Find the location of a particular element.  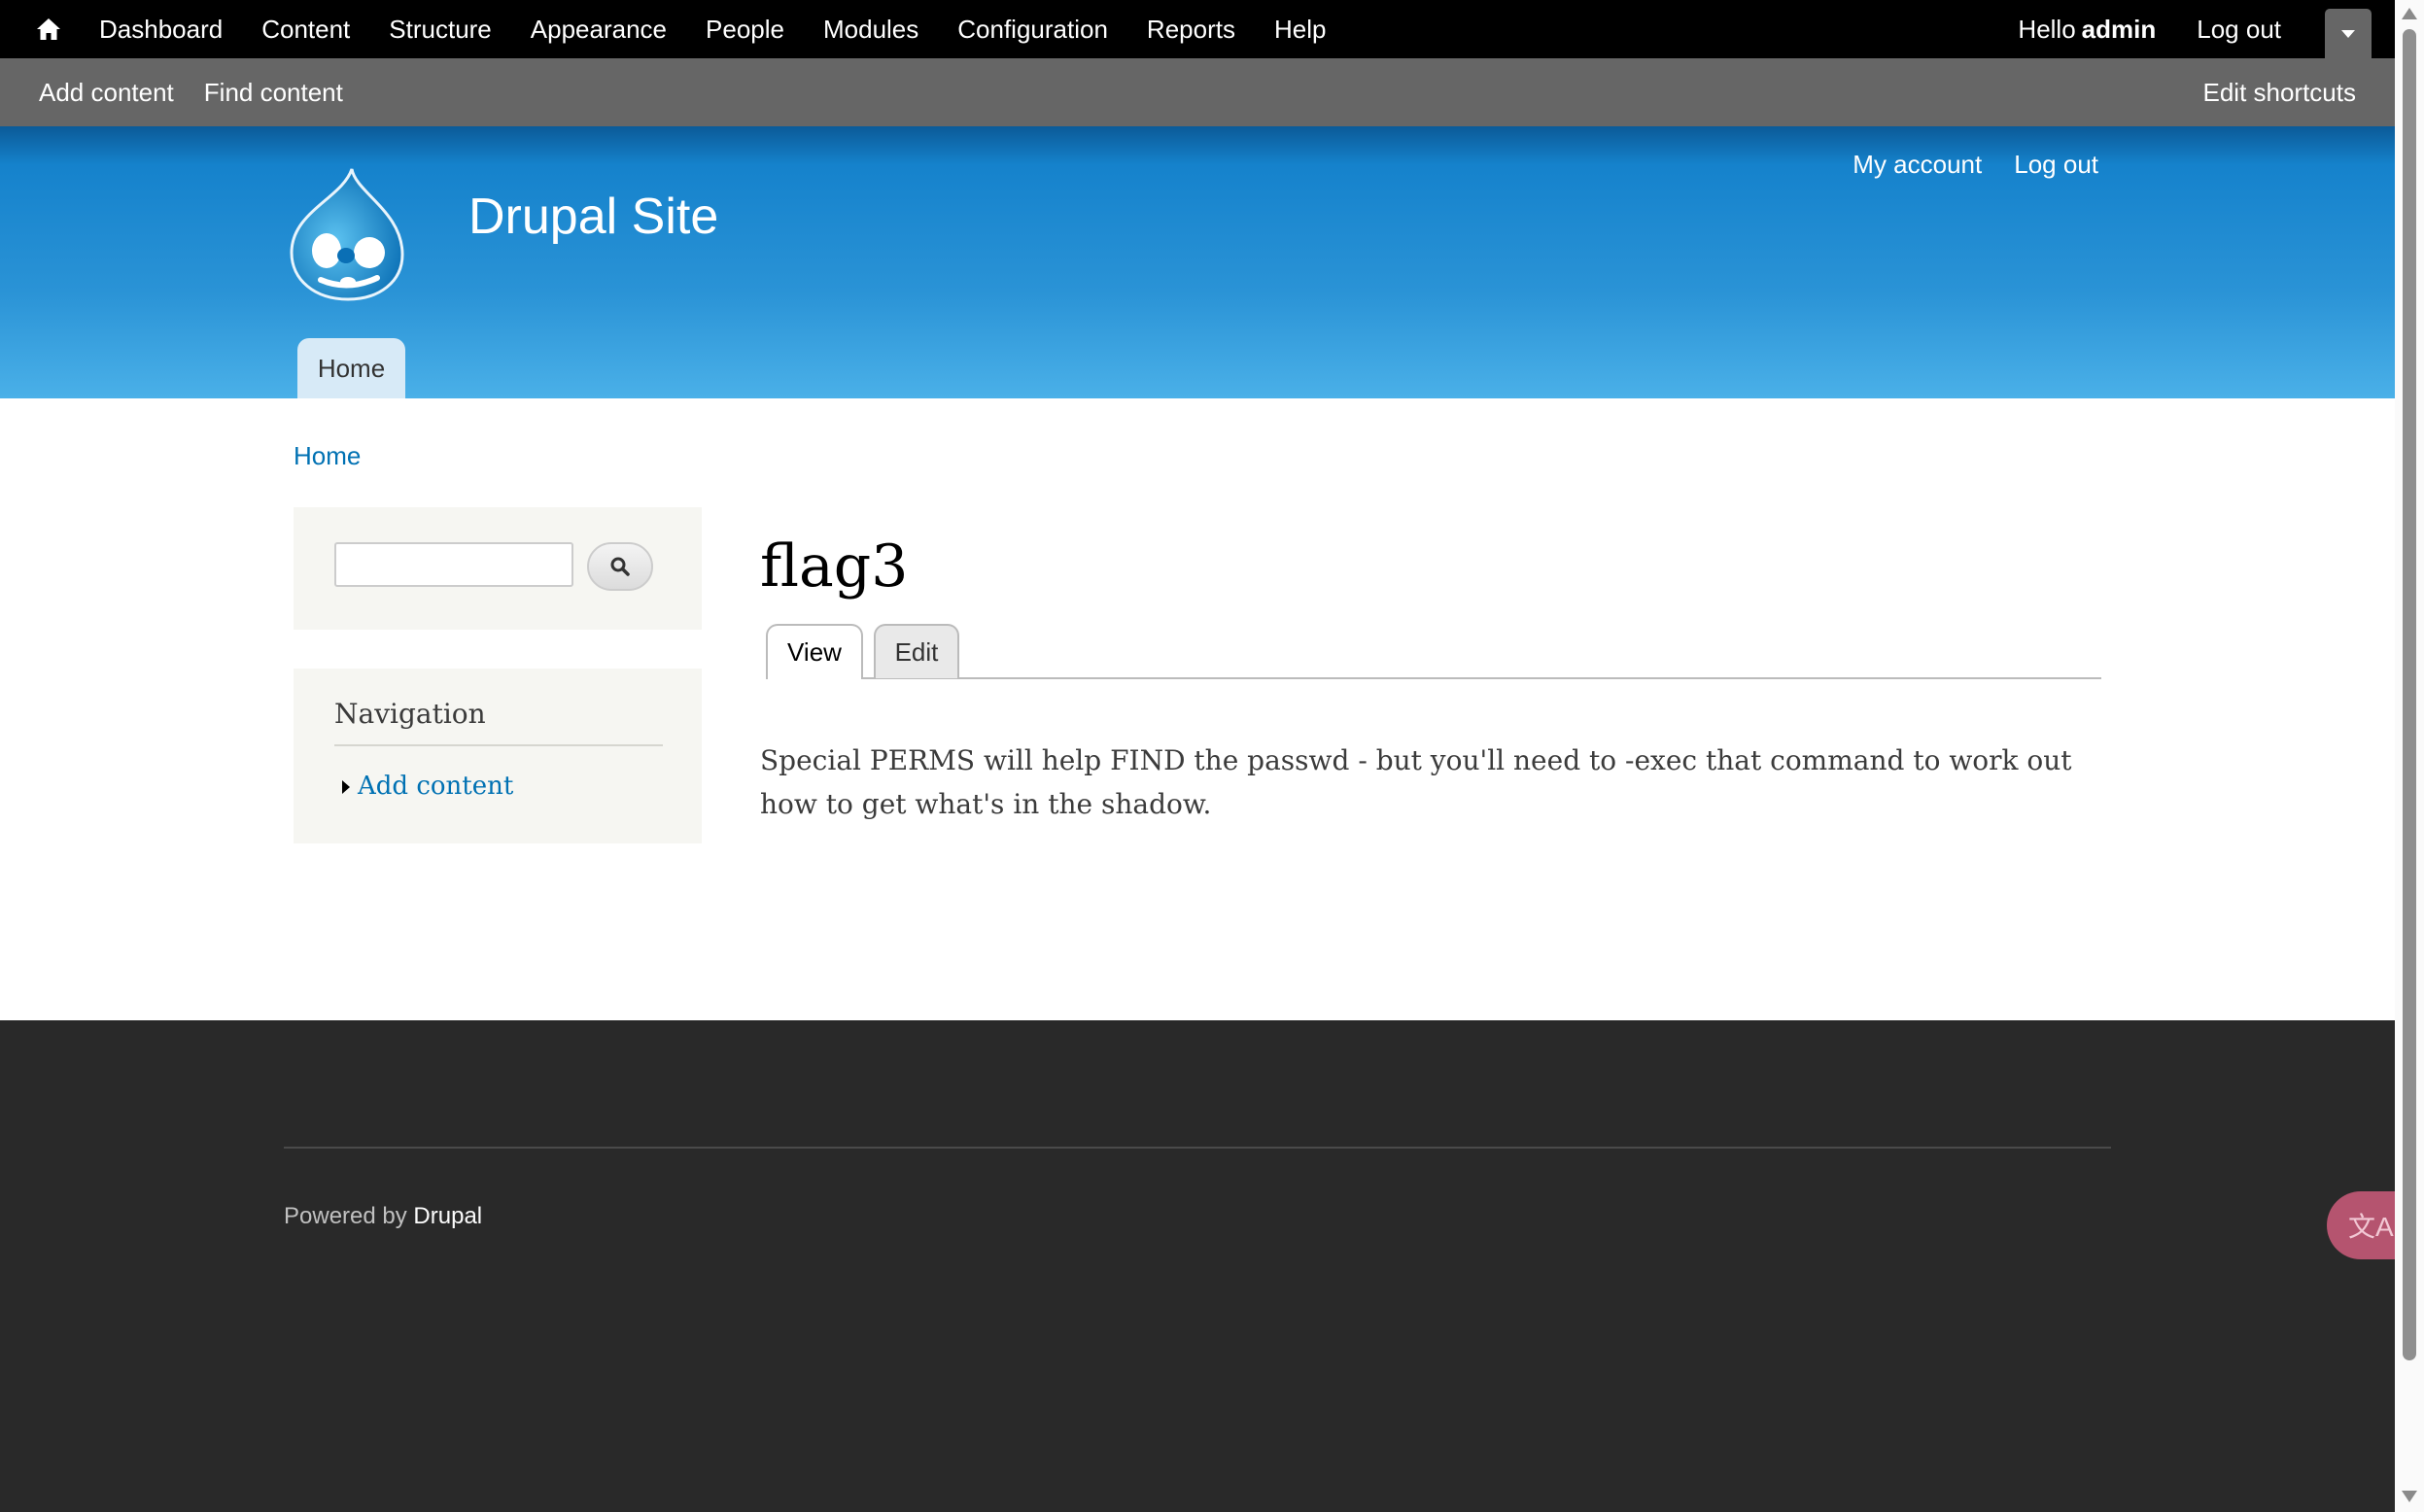

shortcut-add-content: Add content is located at coordinates (107, 93).